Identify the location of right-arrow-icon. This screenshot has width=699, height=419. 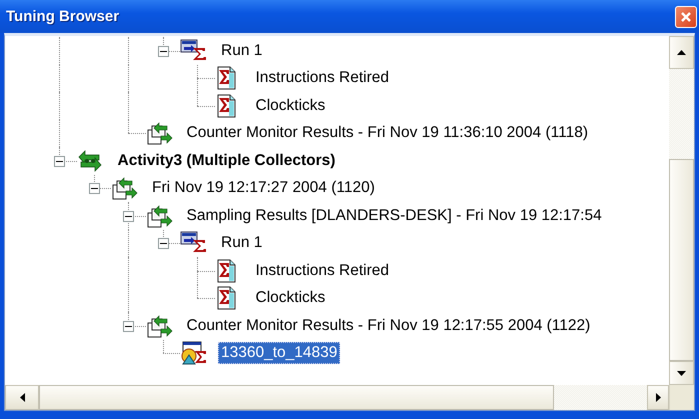
(658, 397).